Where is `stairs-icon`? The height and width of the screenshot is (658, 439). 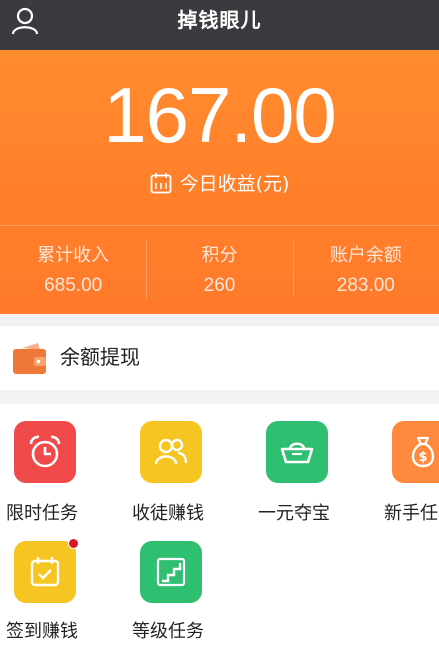 stairs-icon is located at coordinates (171, 572).